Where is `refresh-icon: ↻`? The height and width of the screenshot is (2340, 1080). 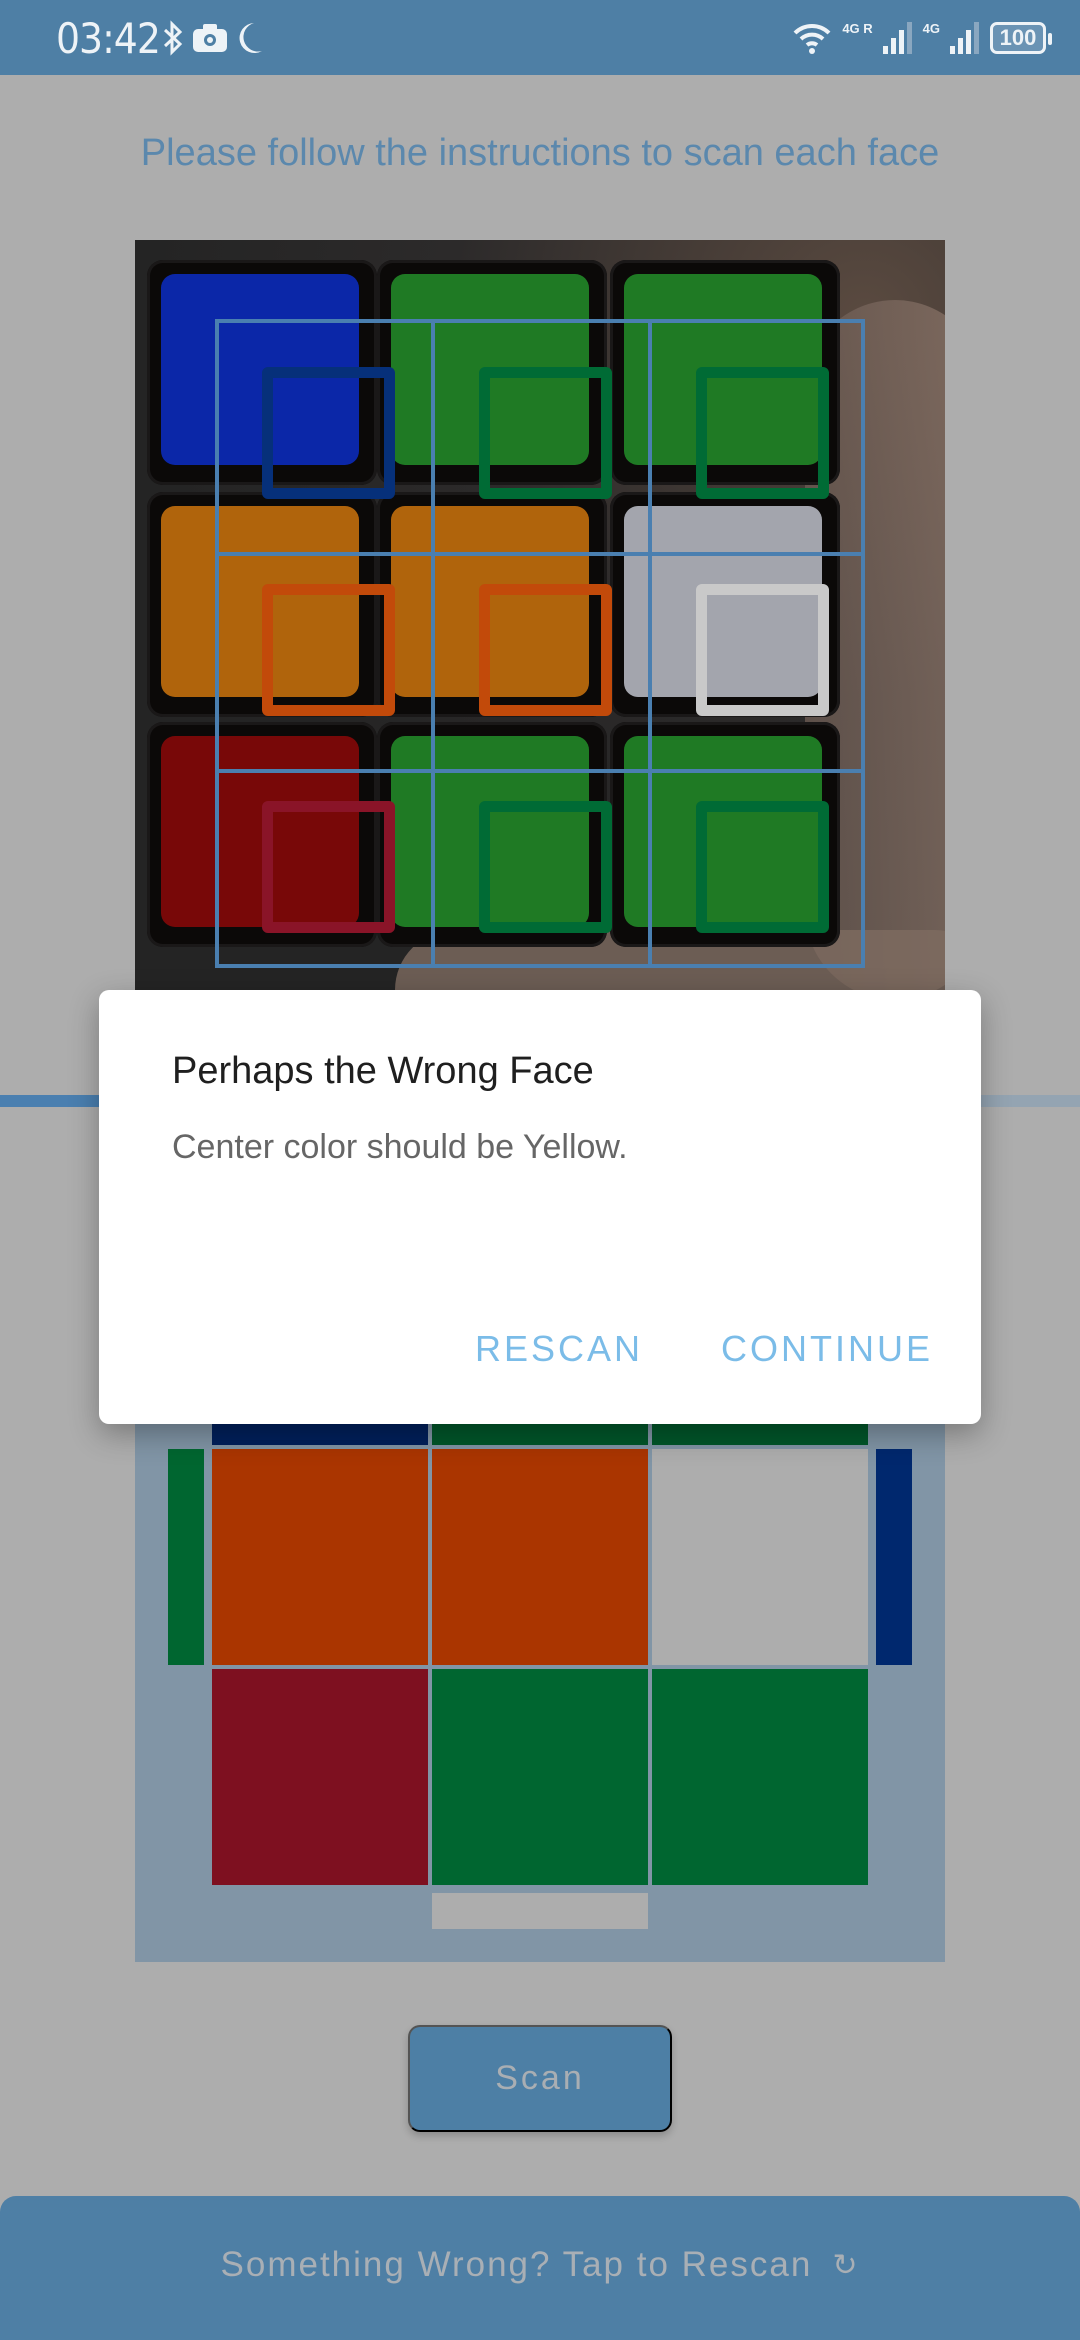 refresh-icon: ↻ is located at coordinates (846, 2265).